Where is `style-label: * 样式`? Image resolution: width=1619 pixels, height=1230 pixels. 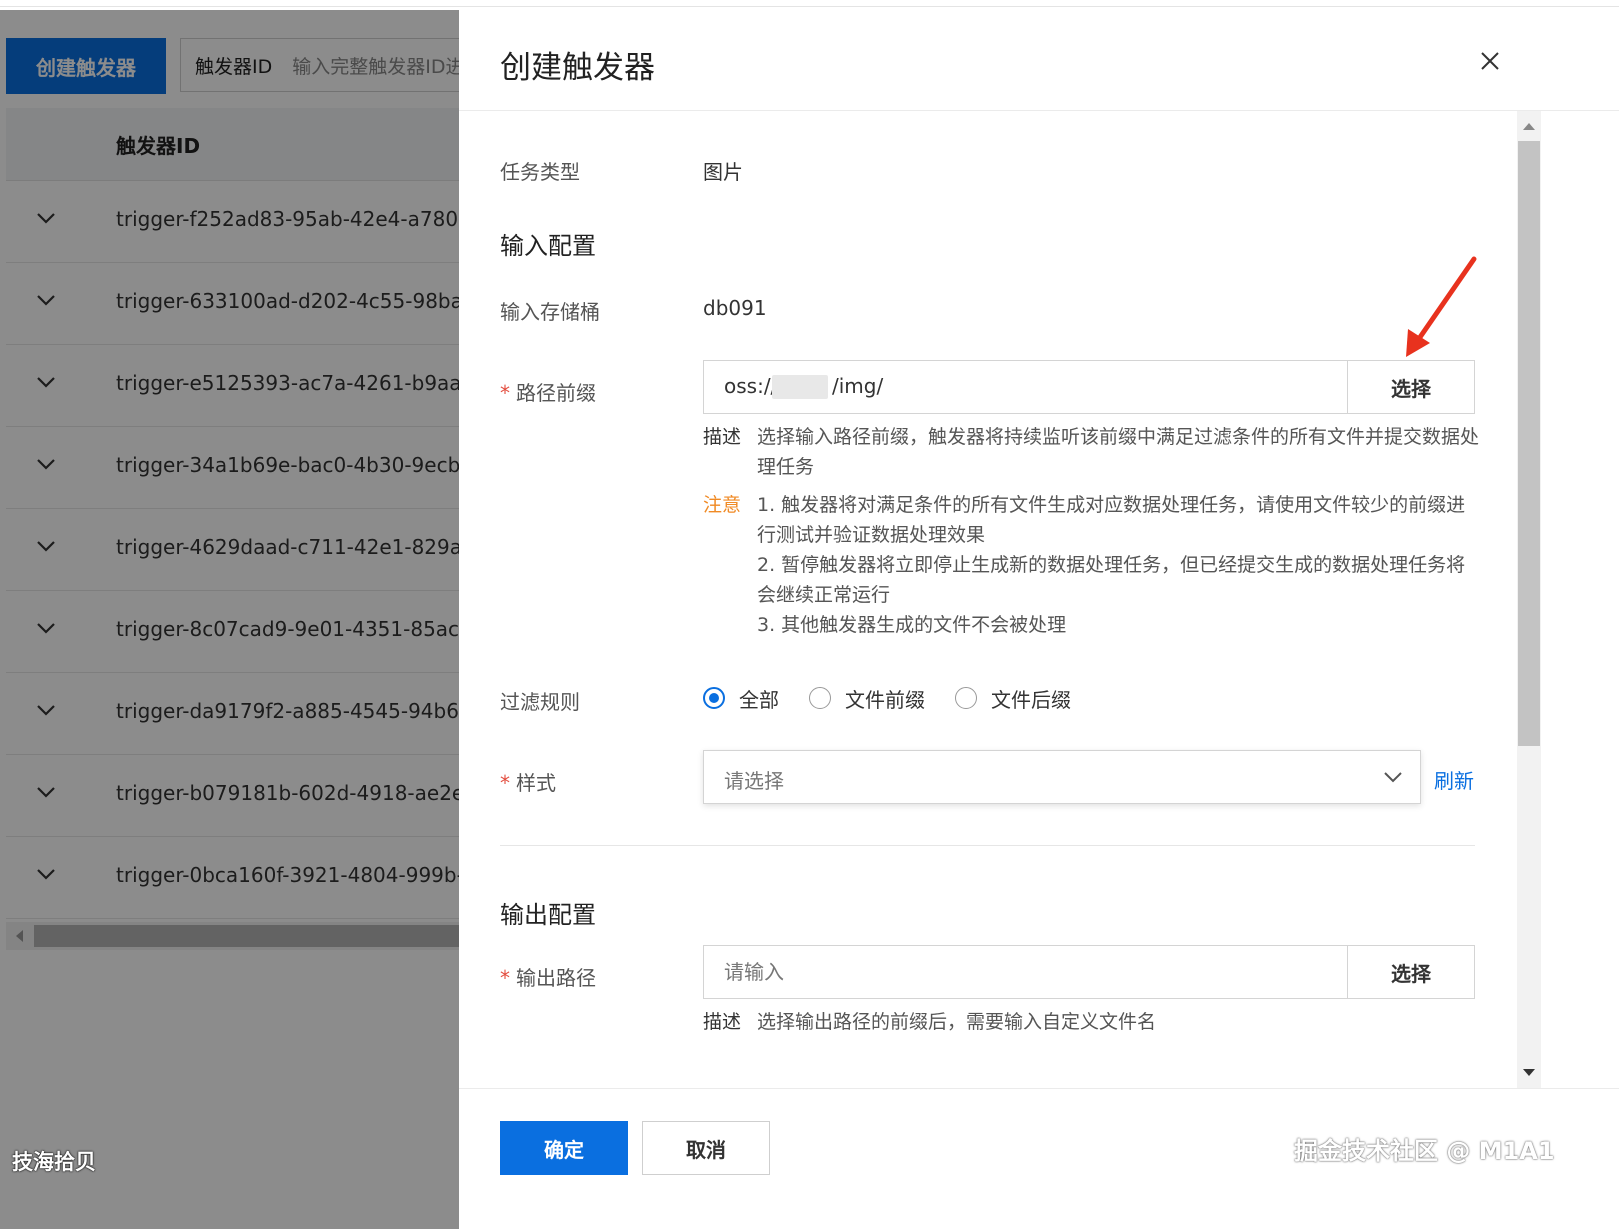 style-label: * 样式 is located at coordinates (528, 781).